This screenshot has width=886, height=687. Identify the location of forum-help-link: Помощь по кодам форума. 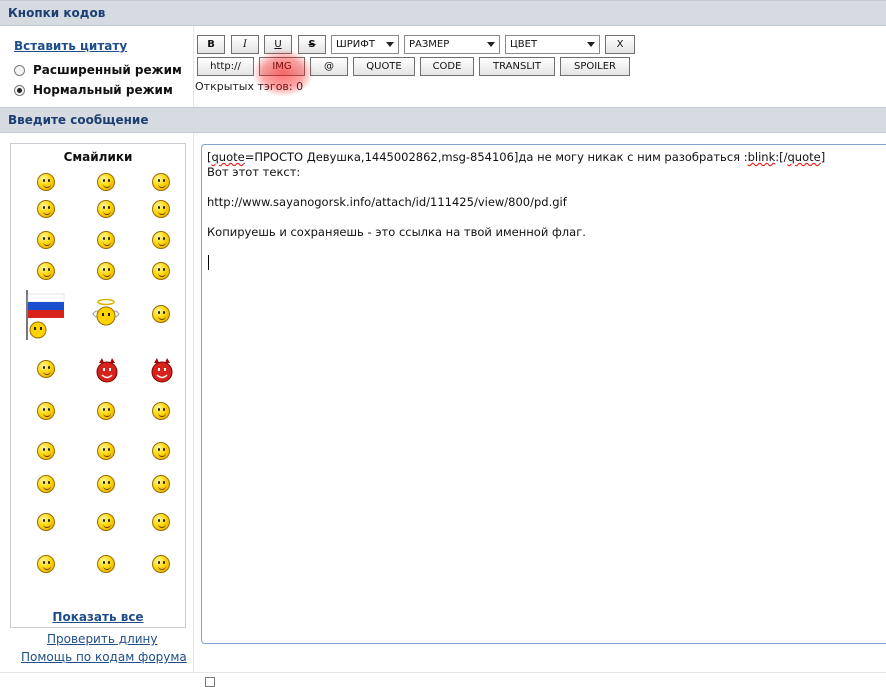
(104, 657).